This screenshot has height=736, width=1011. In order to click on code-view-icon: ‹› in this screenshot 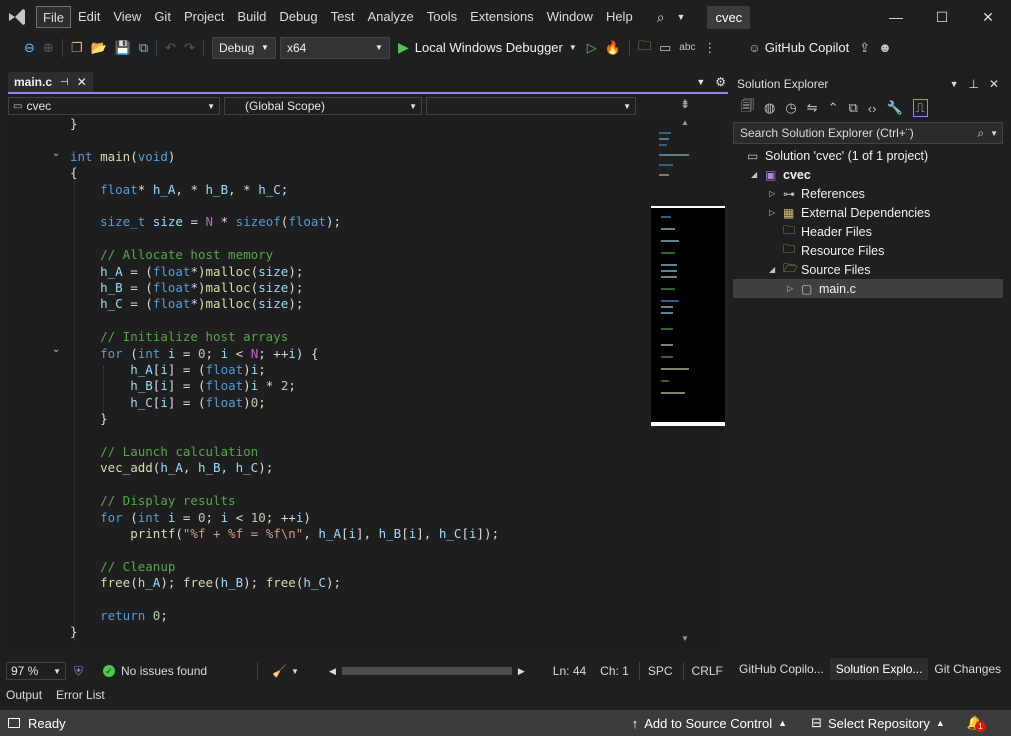, I will do `click(872, 108)`.